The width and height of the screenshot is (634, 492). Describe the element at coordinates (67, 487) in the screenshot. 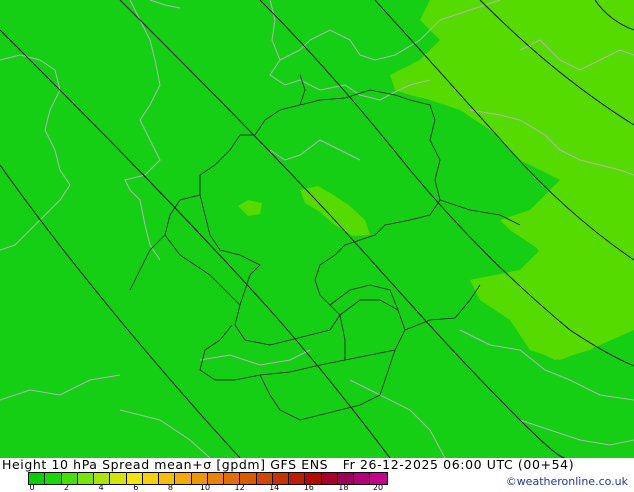

I see `color-scale-tick-label: 2` at that location.